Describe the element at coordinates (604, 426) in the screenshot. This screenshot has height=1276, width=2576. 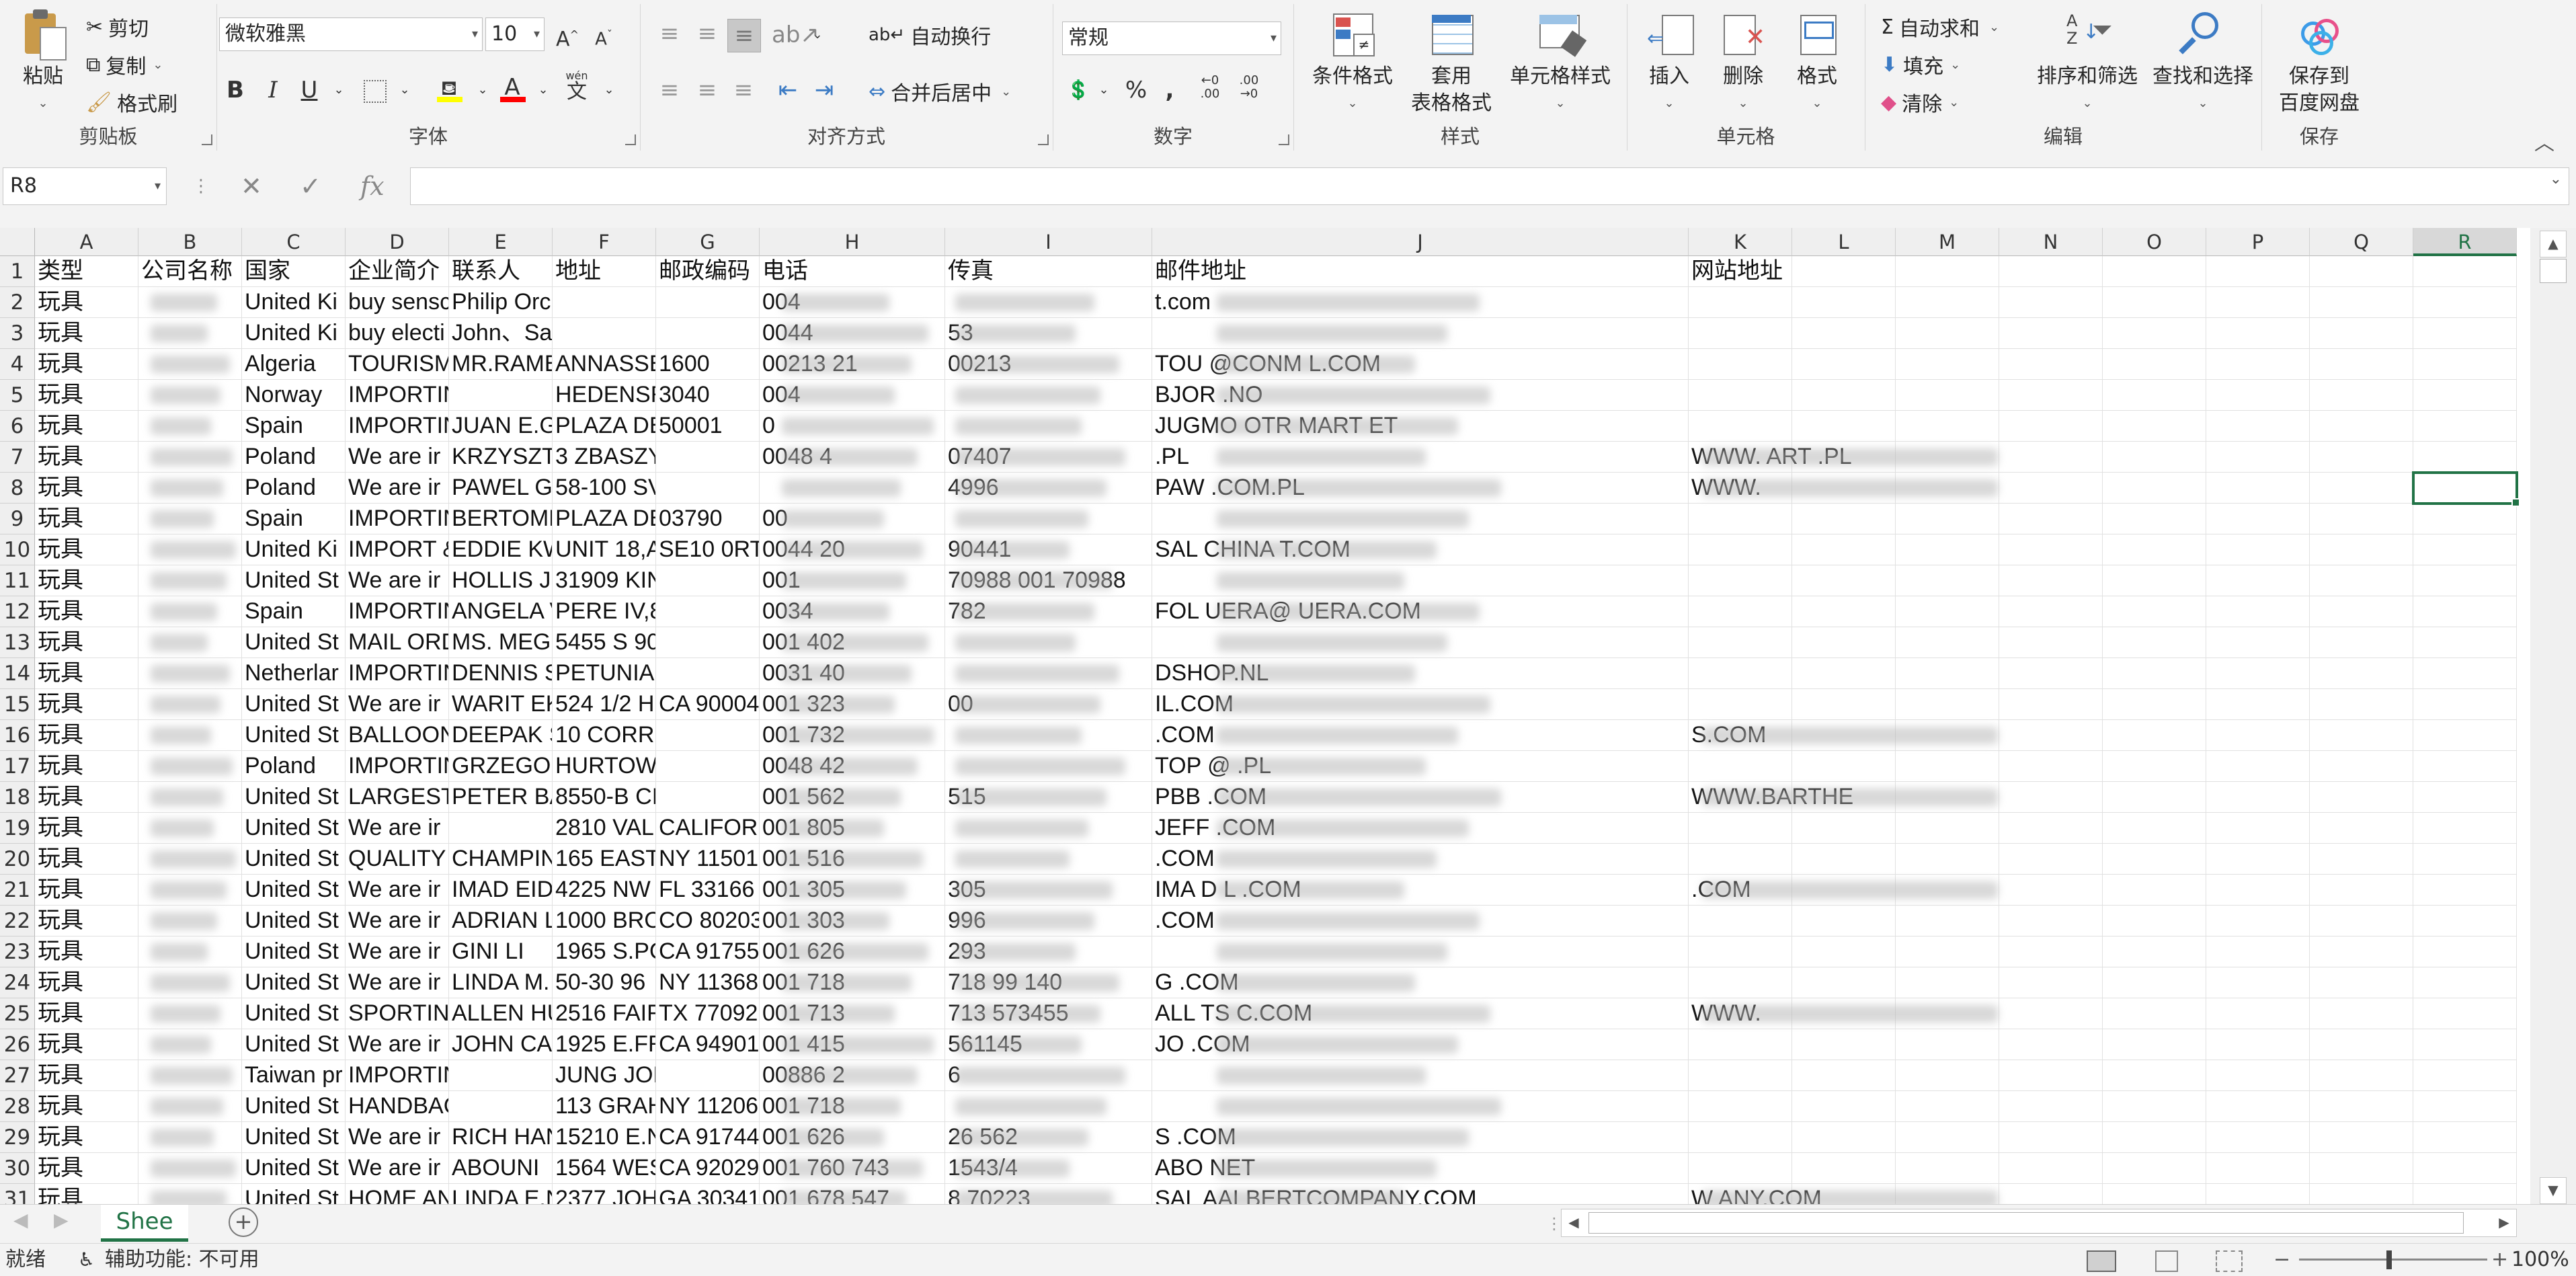
I see `cell-f: PLAZA DE` at that location.